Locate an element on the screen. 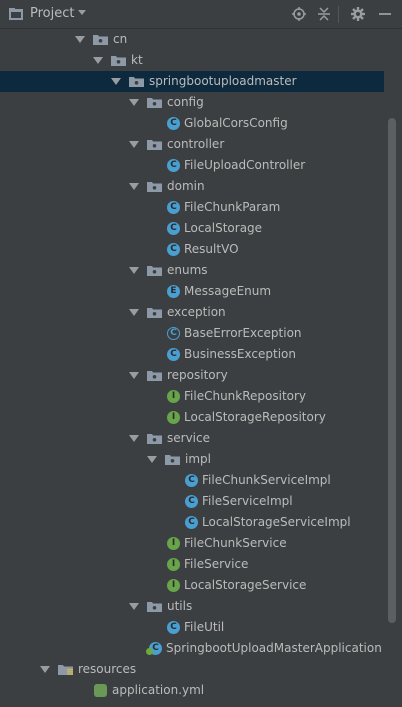 Image resolution: width=402 pixels, height=707 pixels. tree-item-label: FileServiceImpl is located at coordinates (247, 501).